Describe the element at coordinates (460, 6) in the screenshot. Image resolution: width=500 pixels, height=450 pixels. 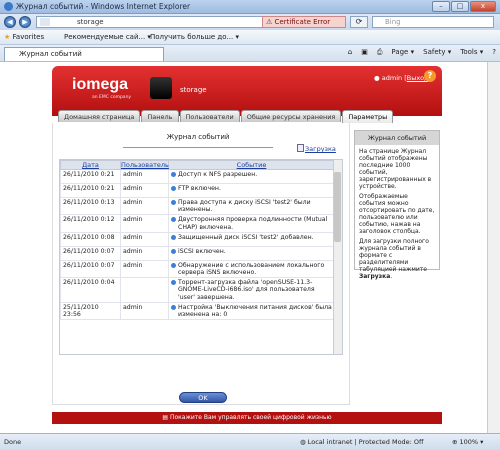
I see `maximize-button: □` at that location.